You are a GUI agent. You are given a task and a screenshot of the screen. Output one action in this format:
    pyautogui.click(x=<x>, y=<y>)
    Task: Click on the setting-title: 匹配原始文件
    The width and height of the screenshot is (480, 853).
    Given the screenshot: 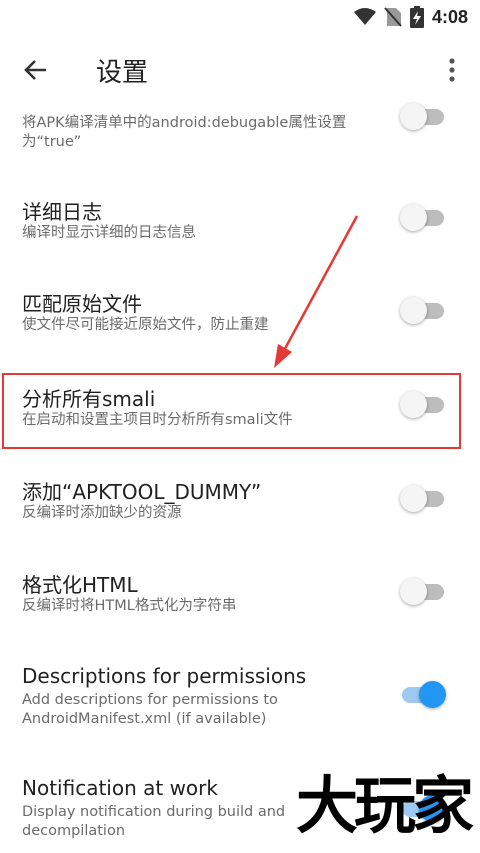 What is the action you would take?
    pyautogui.click(x=82, y=304)
    